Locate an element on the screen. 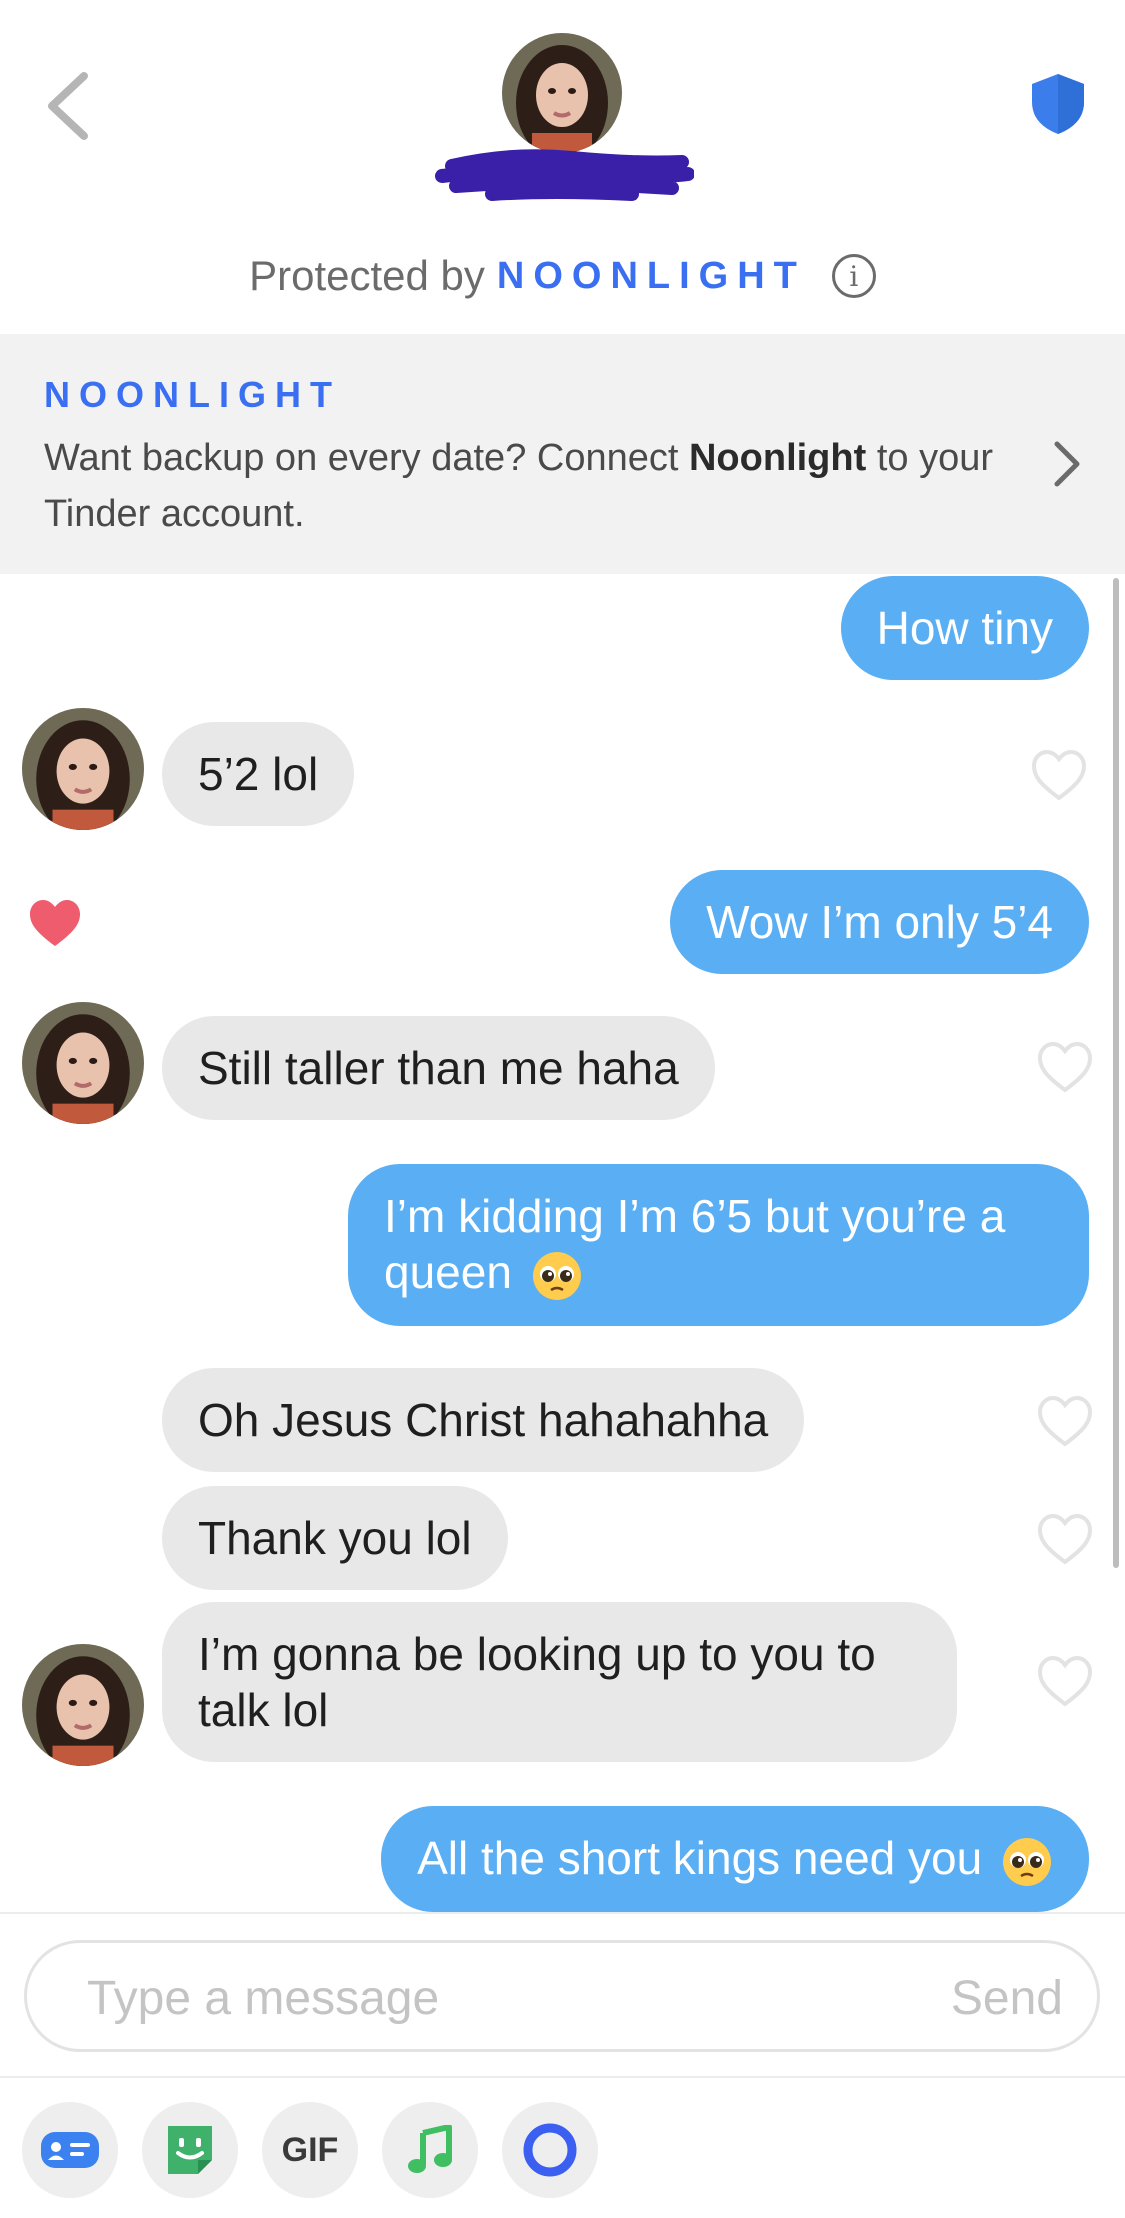 The height and width of the screenshot is (2218, 1125). message-text: All the short kings need you is located at coordinates (700, 1858).